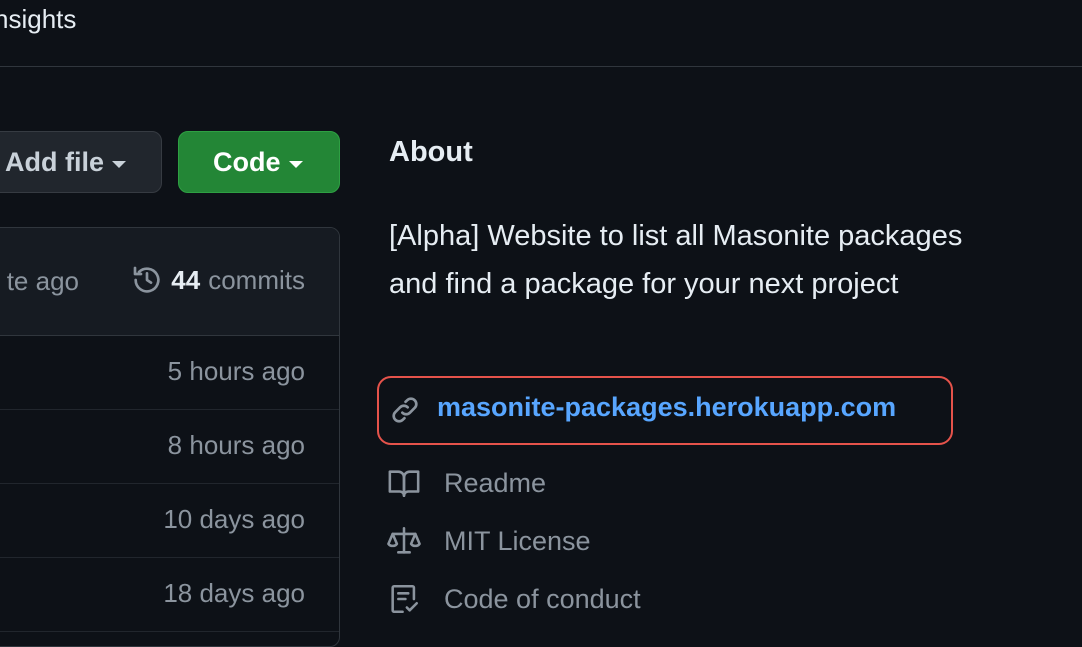 The image size is (1082, 647). I want to click on code-of-conduct-link: Code of conduct, so click(542, 599).